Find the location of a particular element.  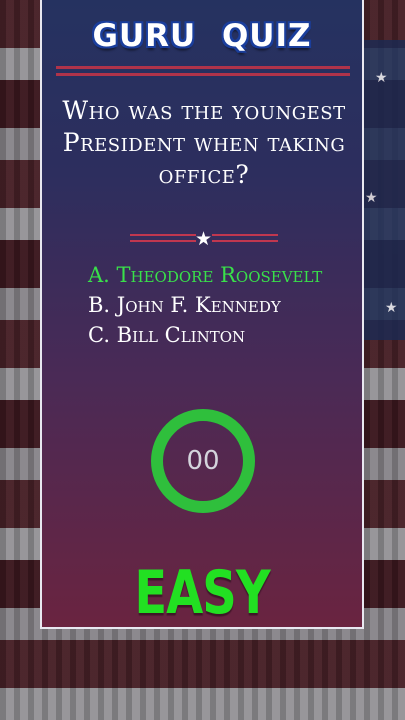

countdown-timer: 00 is located at coordinates (203, 461).